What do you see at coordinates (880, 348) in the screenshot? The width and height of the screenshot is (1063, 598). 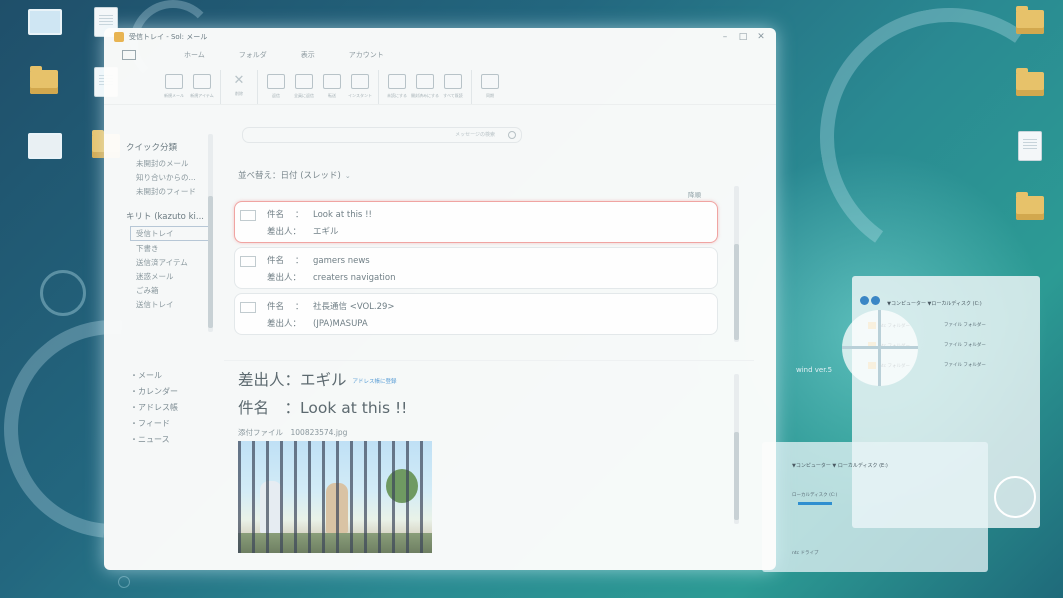 I see `deco-crosshair` at bounding box center [880, 348].